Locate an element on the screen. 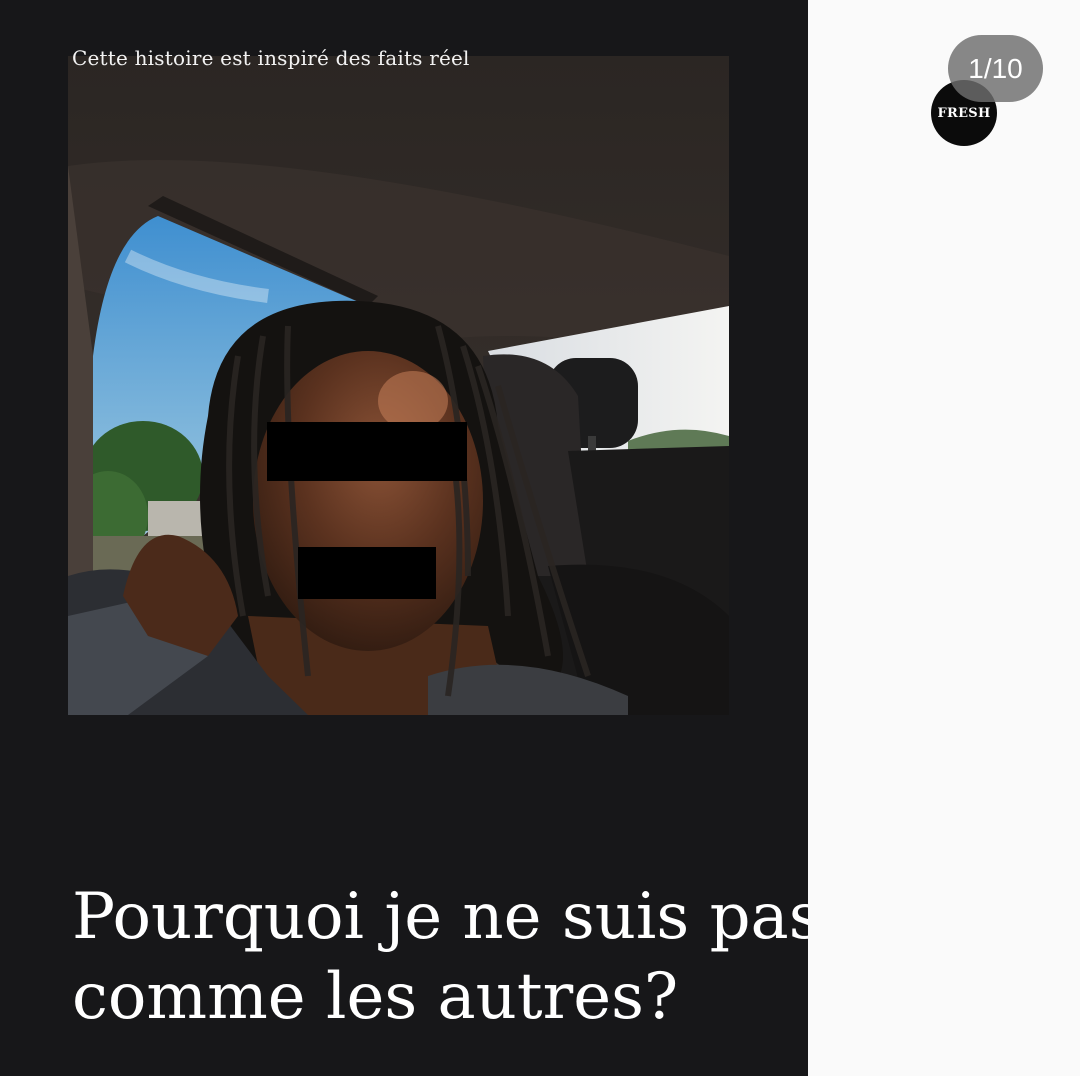 The width and height of the screenshot is (1080, 1076). eyes-censor-bar is located at coordinates (367, 451).